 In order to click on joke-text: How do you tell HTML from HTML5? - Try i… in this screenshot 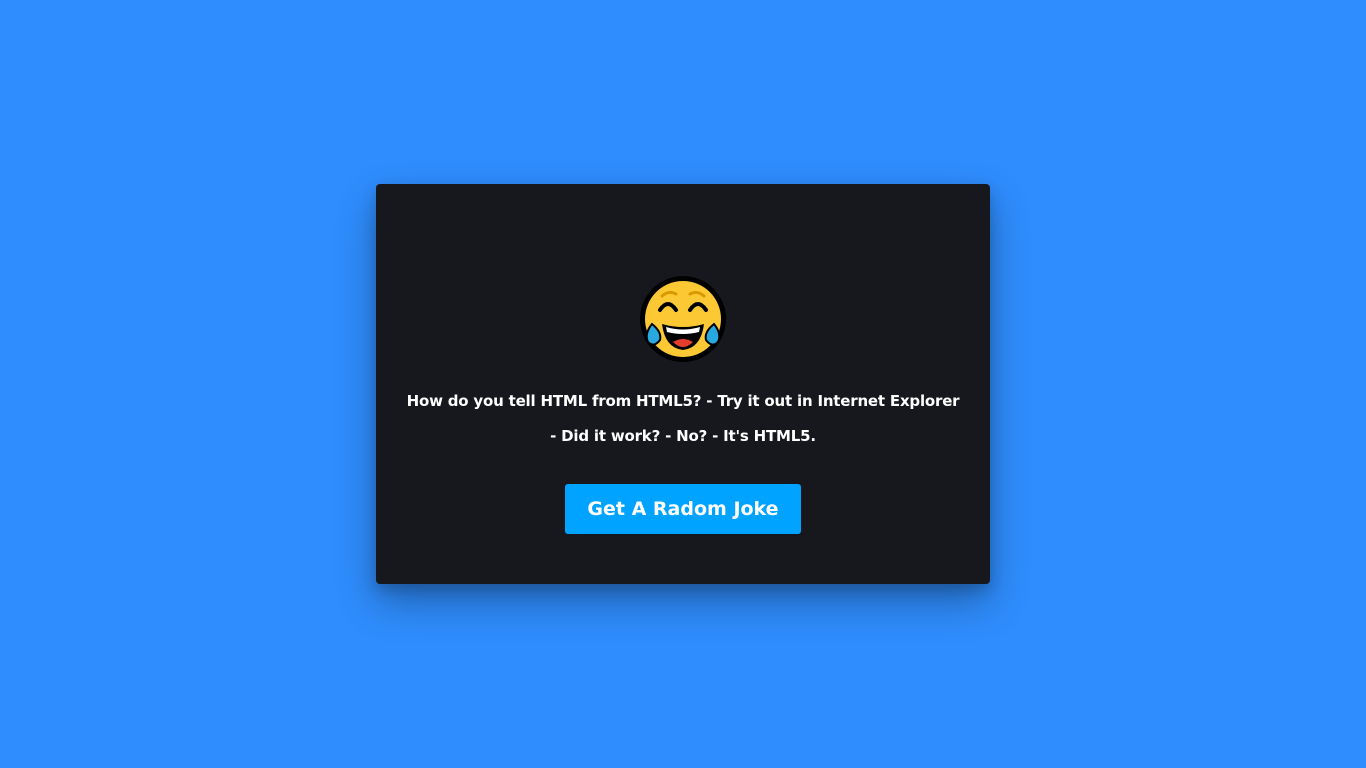, I will do `click(683, 418)`.